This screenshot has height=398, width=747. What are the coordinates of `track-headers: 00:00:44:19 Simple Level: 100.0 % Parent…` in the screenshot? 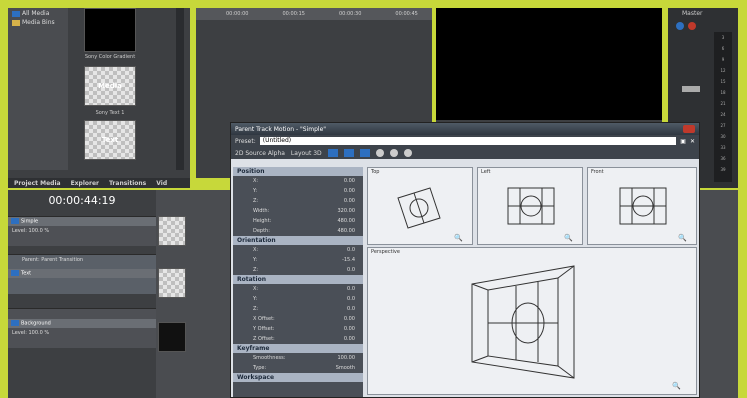 It's located at (82, 294).